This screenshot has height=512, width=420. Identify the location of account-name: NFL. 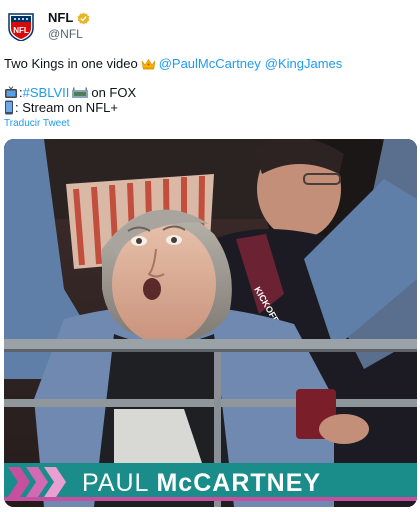
(60, 18).